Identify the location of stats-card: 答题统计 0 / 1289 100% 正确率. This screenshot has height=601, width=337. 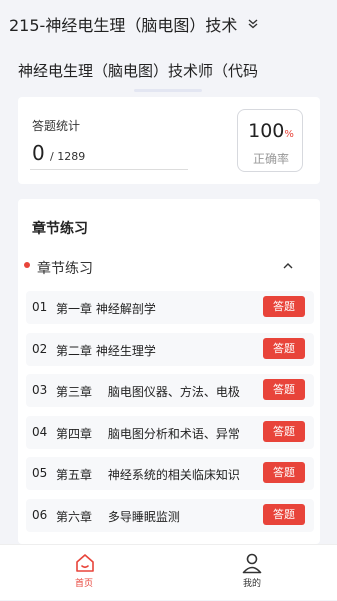
(169, 140).